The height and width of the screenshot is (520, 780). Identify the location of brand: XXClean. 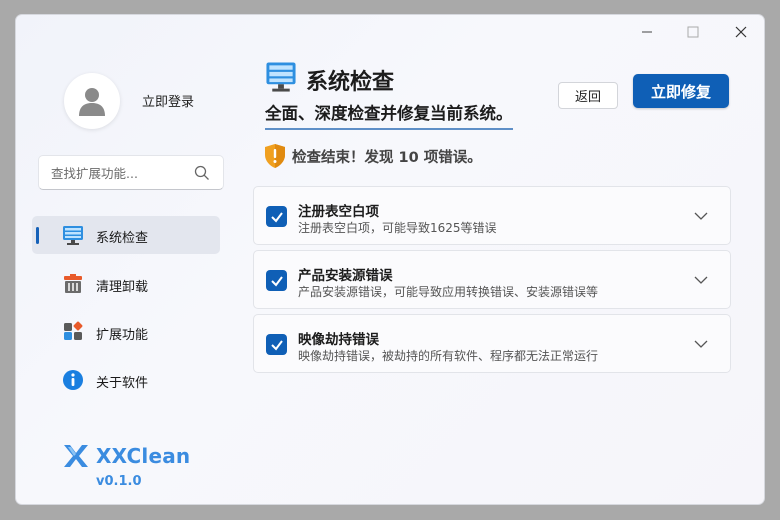
(126, 458).